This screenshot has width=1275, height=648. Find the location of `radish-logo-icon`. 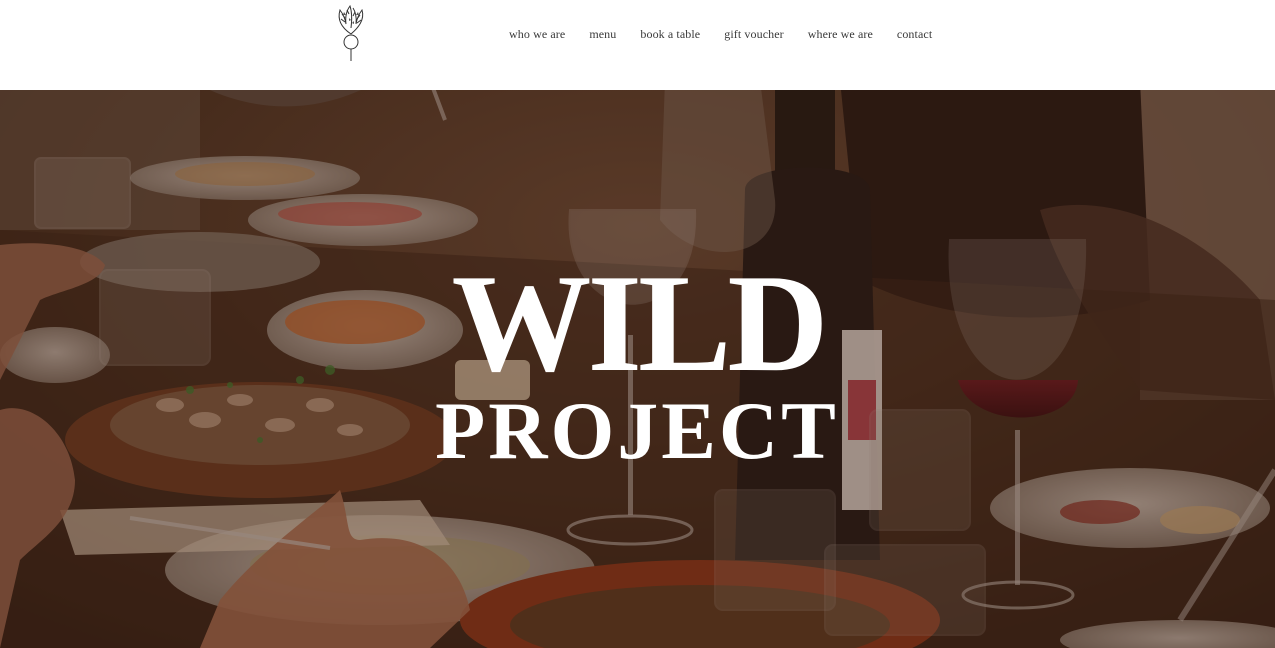

radish-logo-icon is located at coordinates (351, 32).